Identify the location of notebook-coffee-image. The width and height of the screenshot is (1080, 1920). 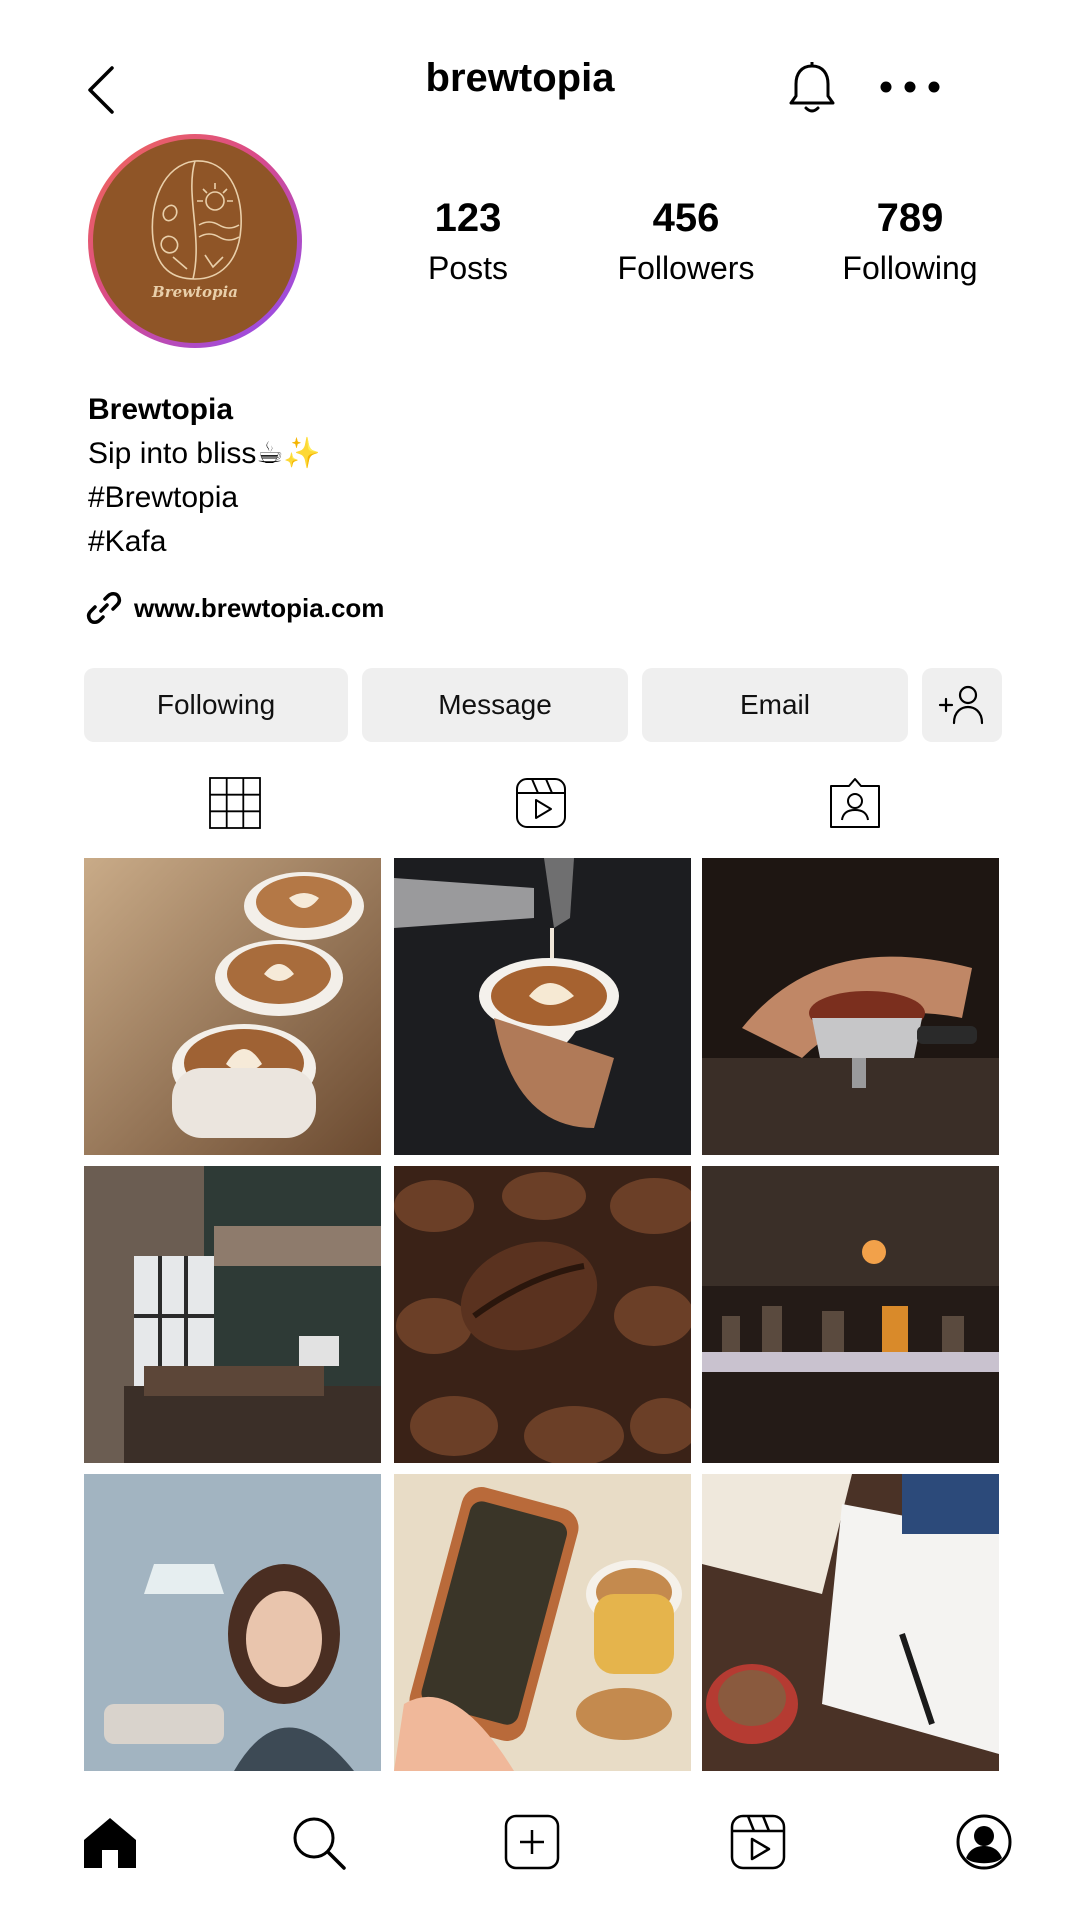
(850, 1622).